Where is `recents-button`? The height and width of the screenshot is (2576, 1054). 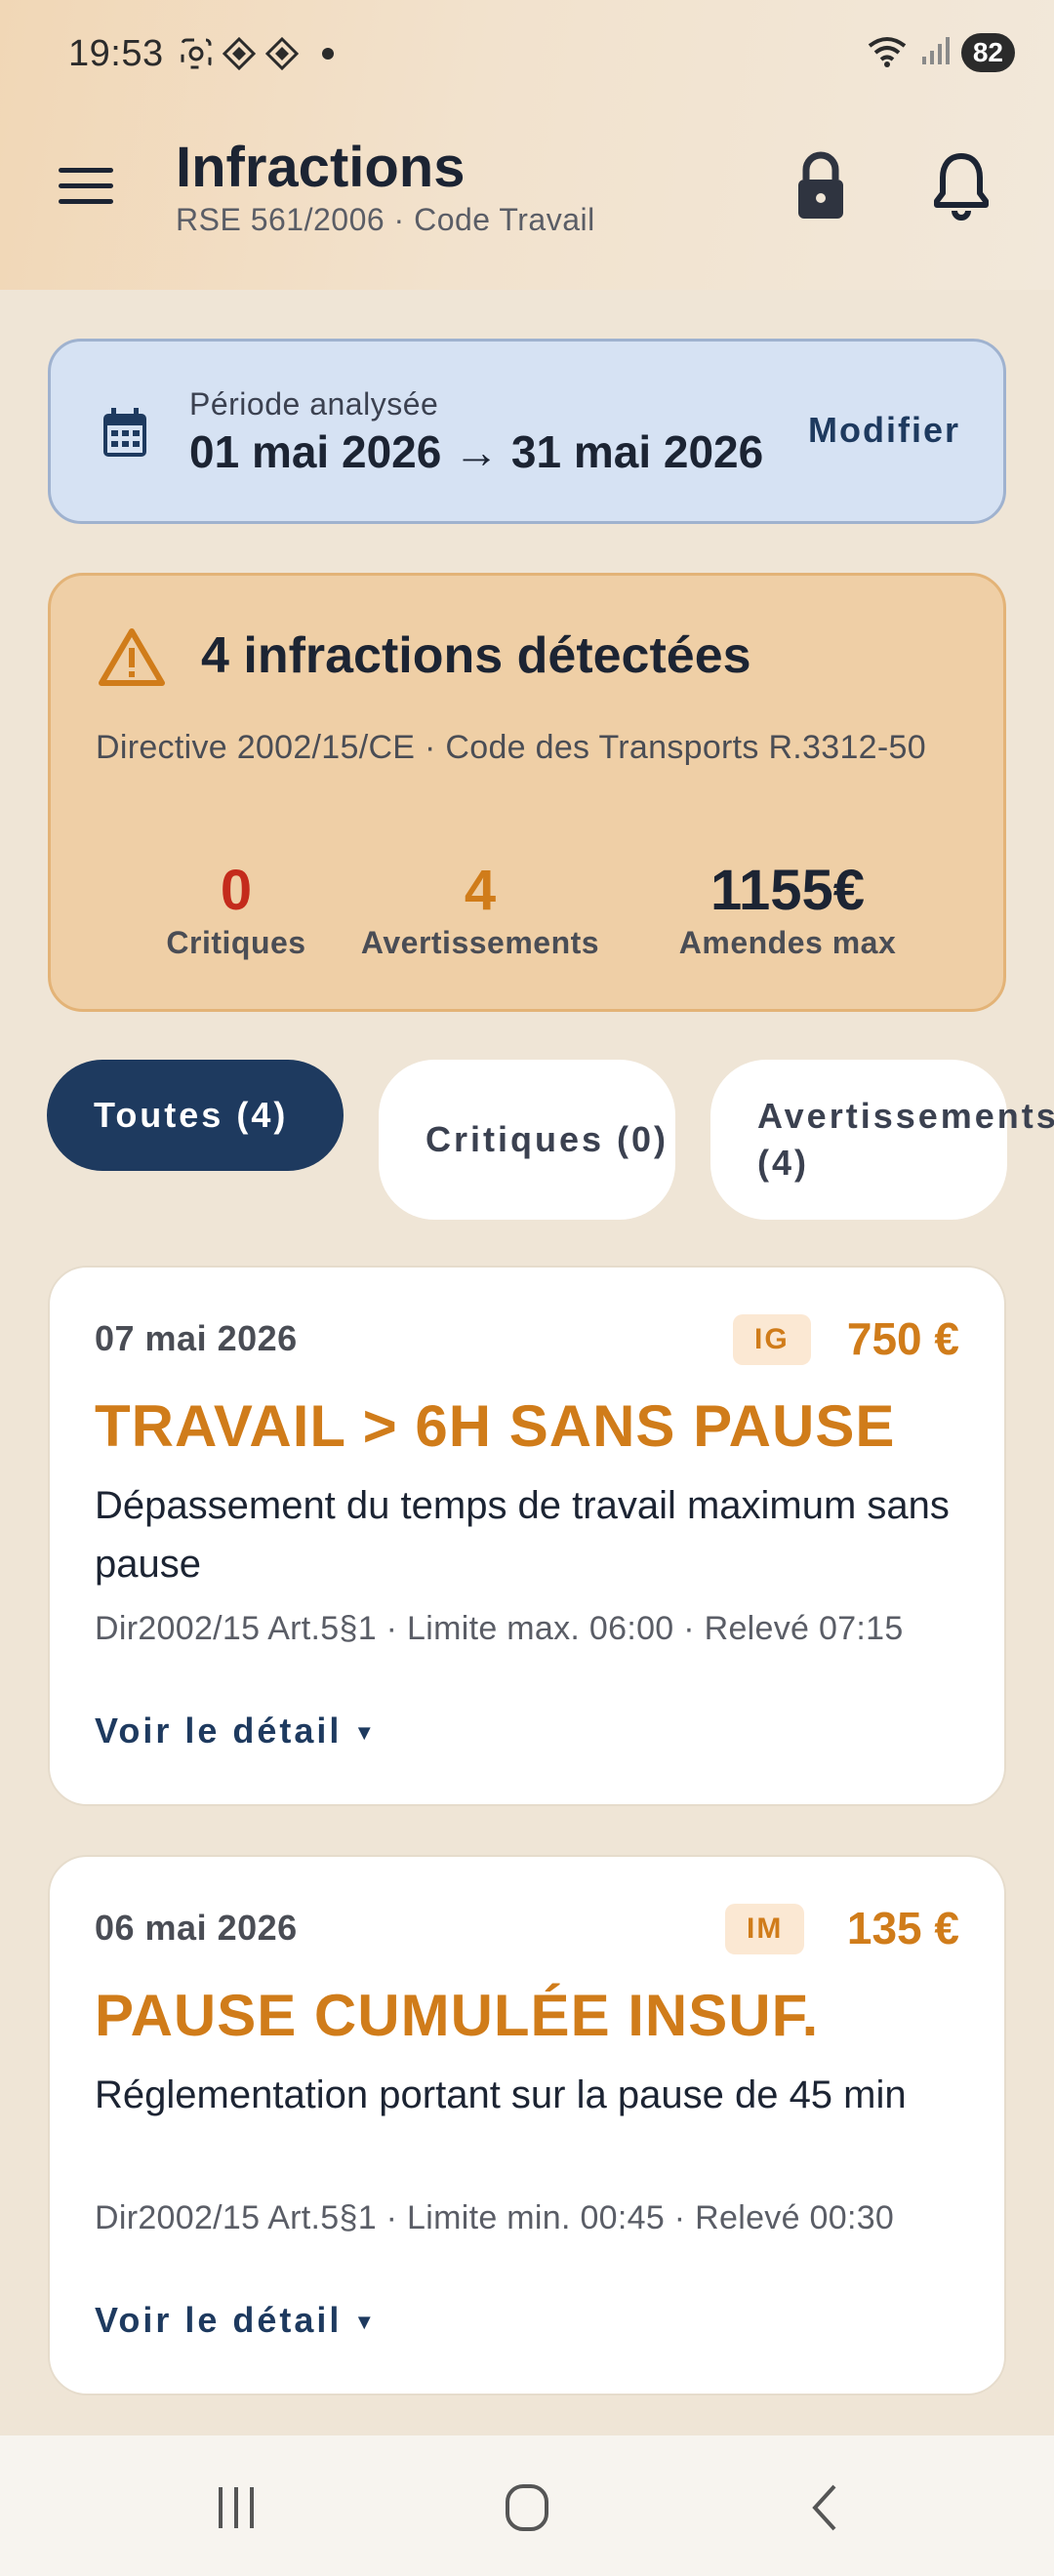 recents-button is located at coordinates (236, 2507).